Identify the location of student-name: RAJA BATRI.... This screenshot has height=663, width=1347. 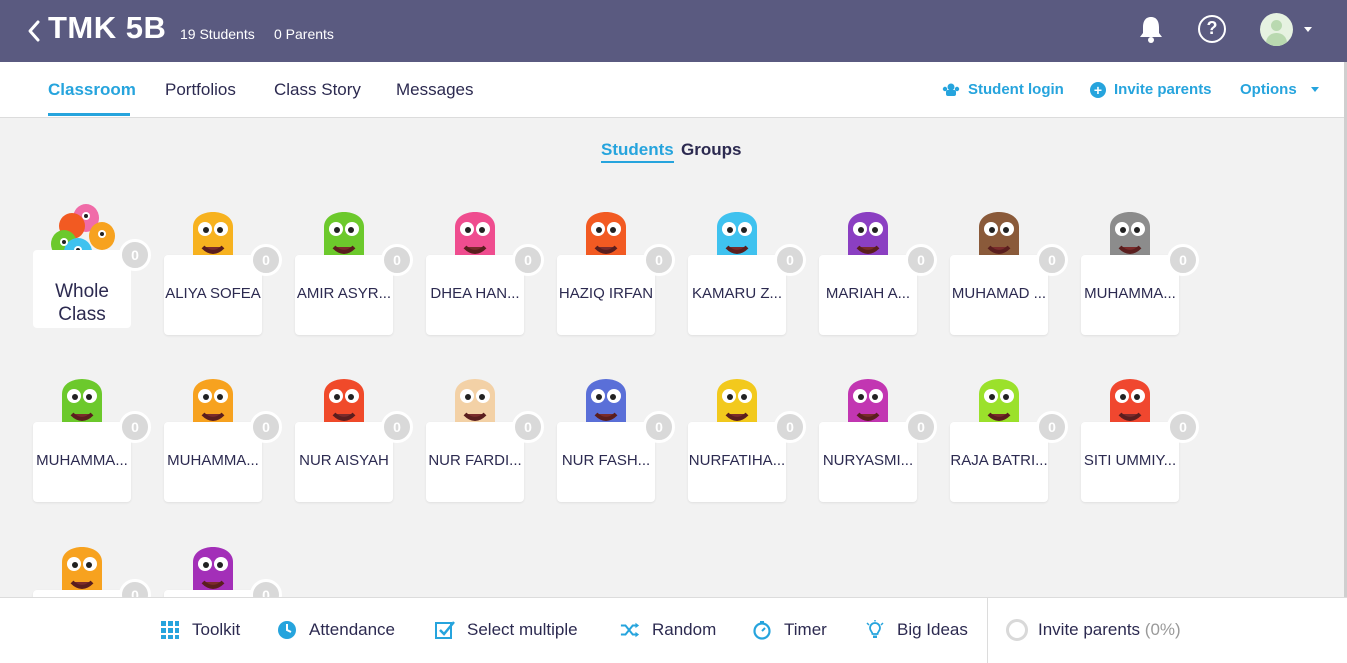
(999, 460).